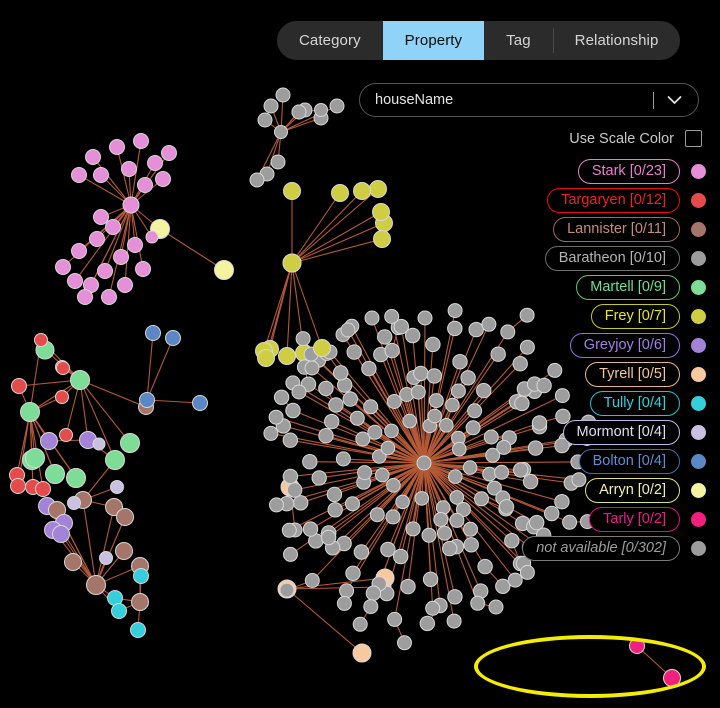 The image size is (720, 708). What do you see at coordinates (632, 490) in the screenshot?
I see `legend-pill: Arryn [0/2]` at bounding box center [632, 490].